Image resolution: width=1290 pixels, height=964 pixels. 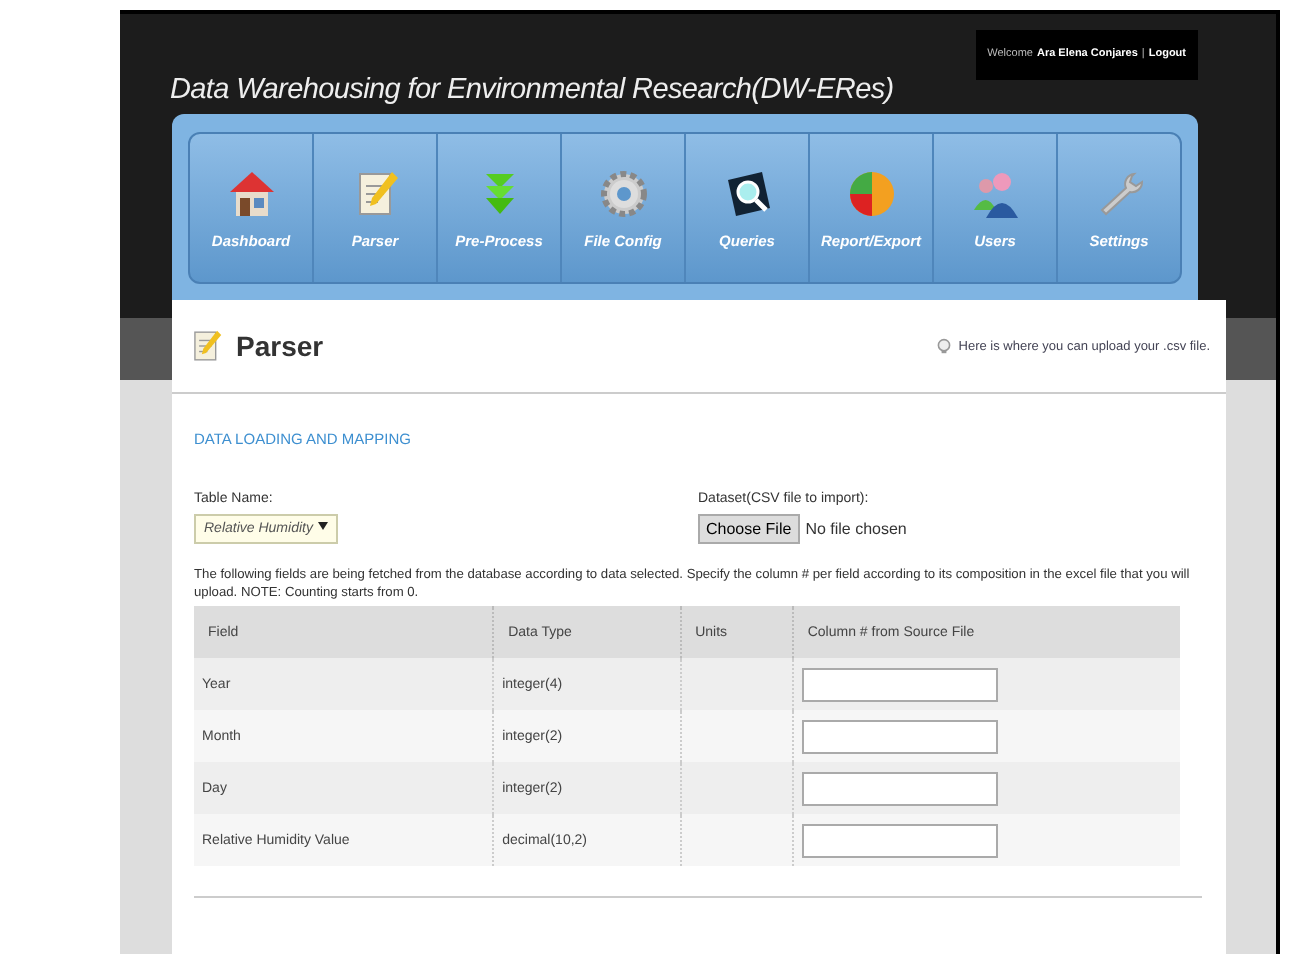 I want to click on caret-icon, so click(x=323, y=526).